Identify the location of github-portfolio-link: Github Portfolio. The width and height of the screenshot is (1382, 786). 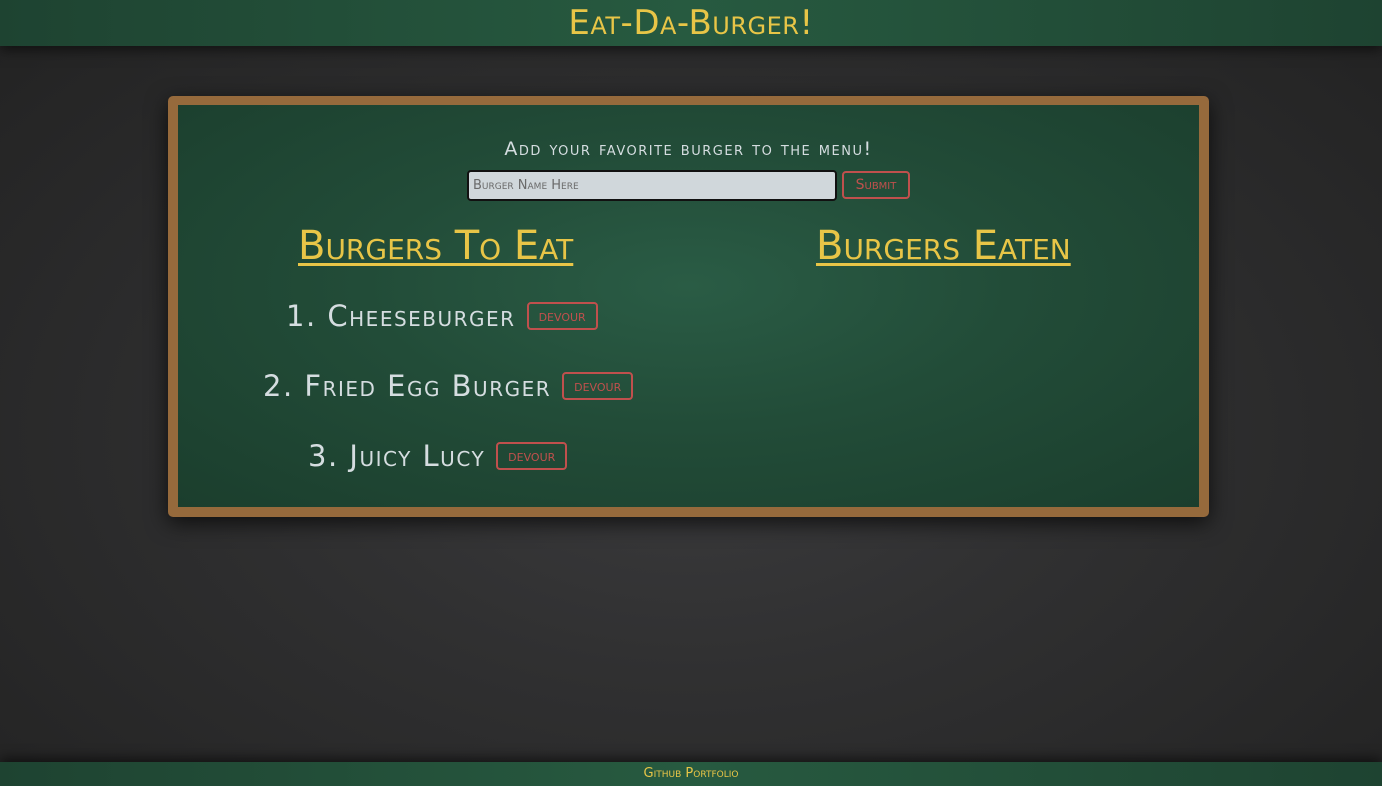
(691, 773).